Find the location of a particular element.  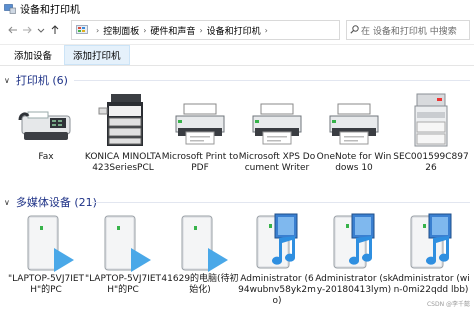

chevron-down-icon is located at coordinates (41, 30).